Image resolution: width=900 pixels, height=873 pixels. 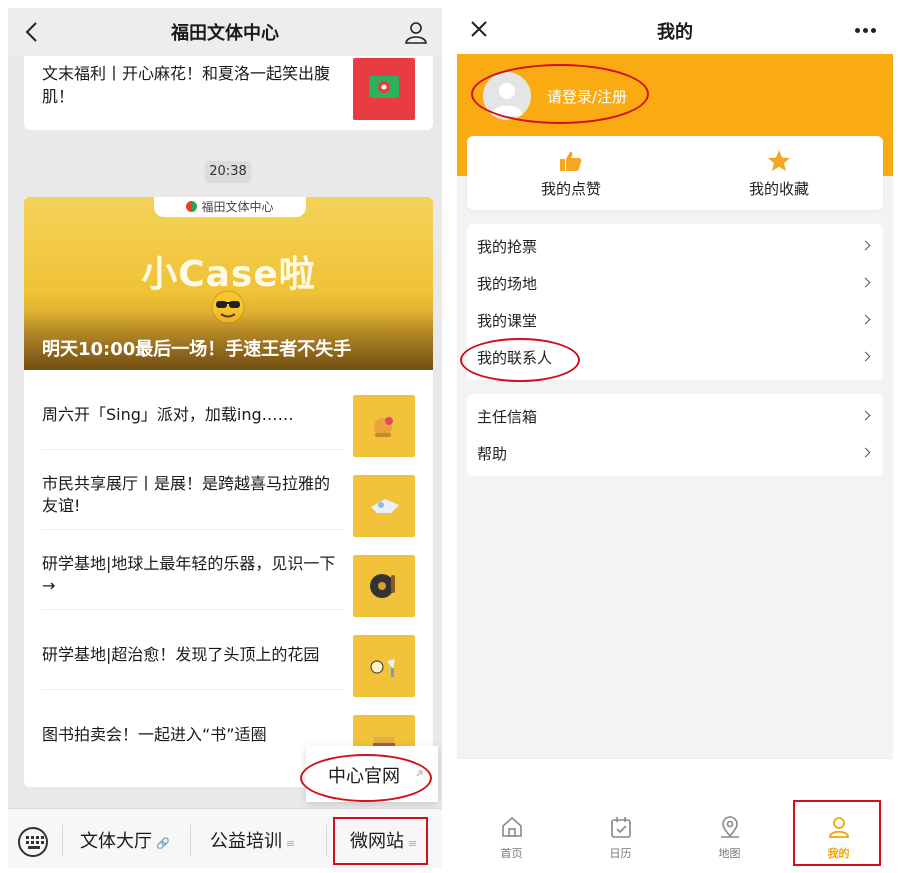 I want to click on list-item: 研学基地|超治愈！发现了头顶上的花园, so click(x=193, y=650).